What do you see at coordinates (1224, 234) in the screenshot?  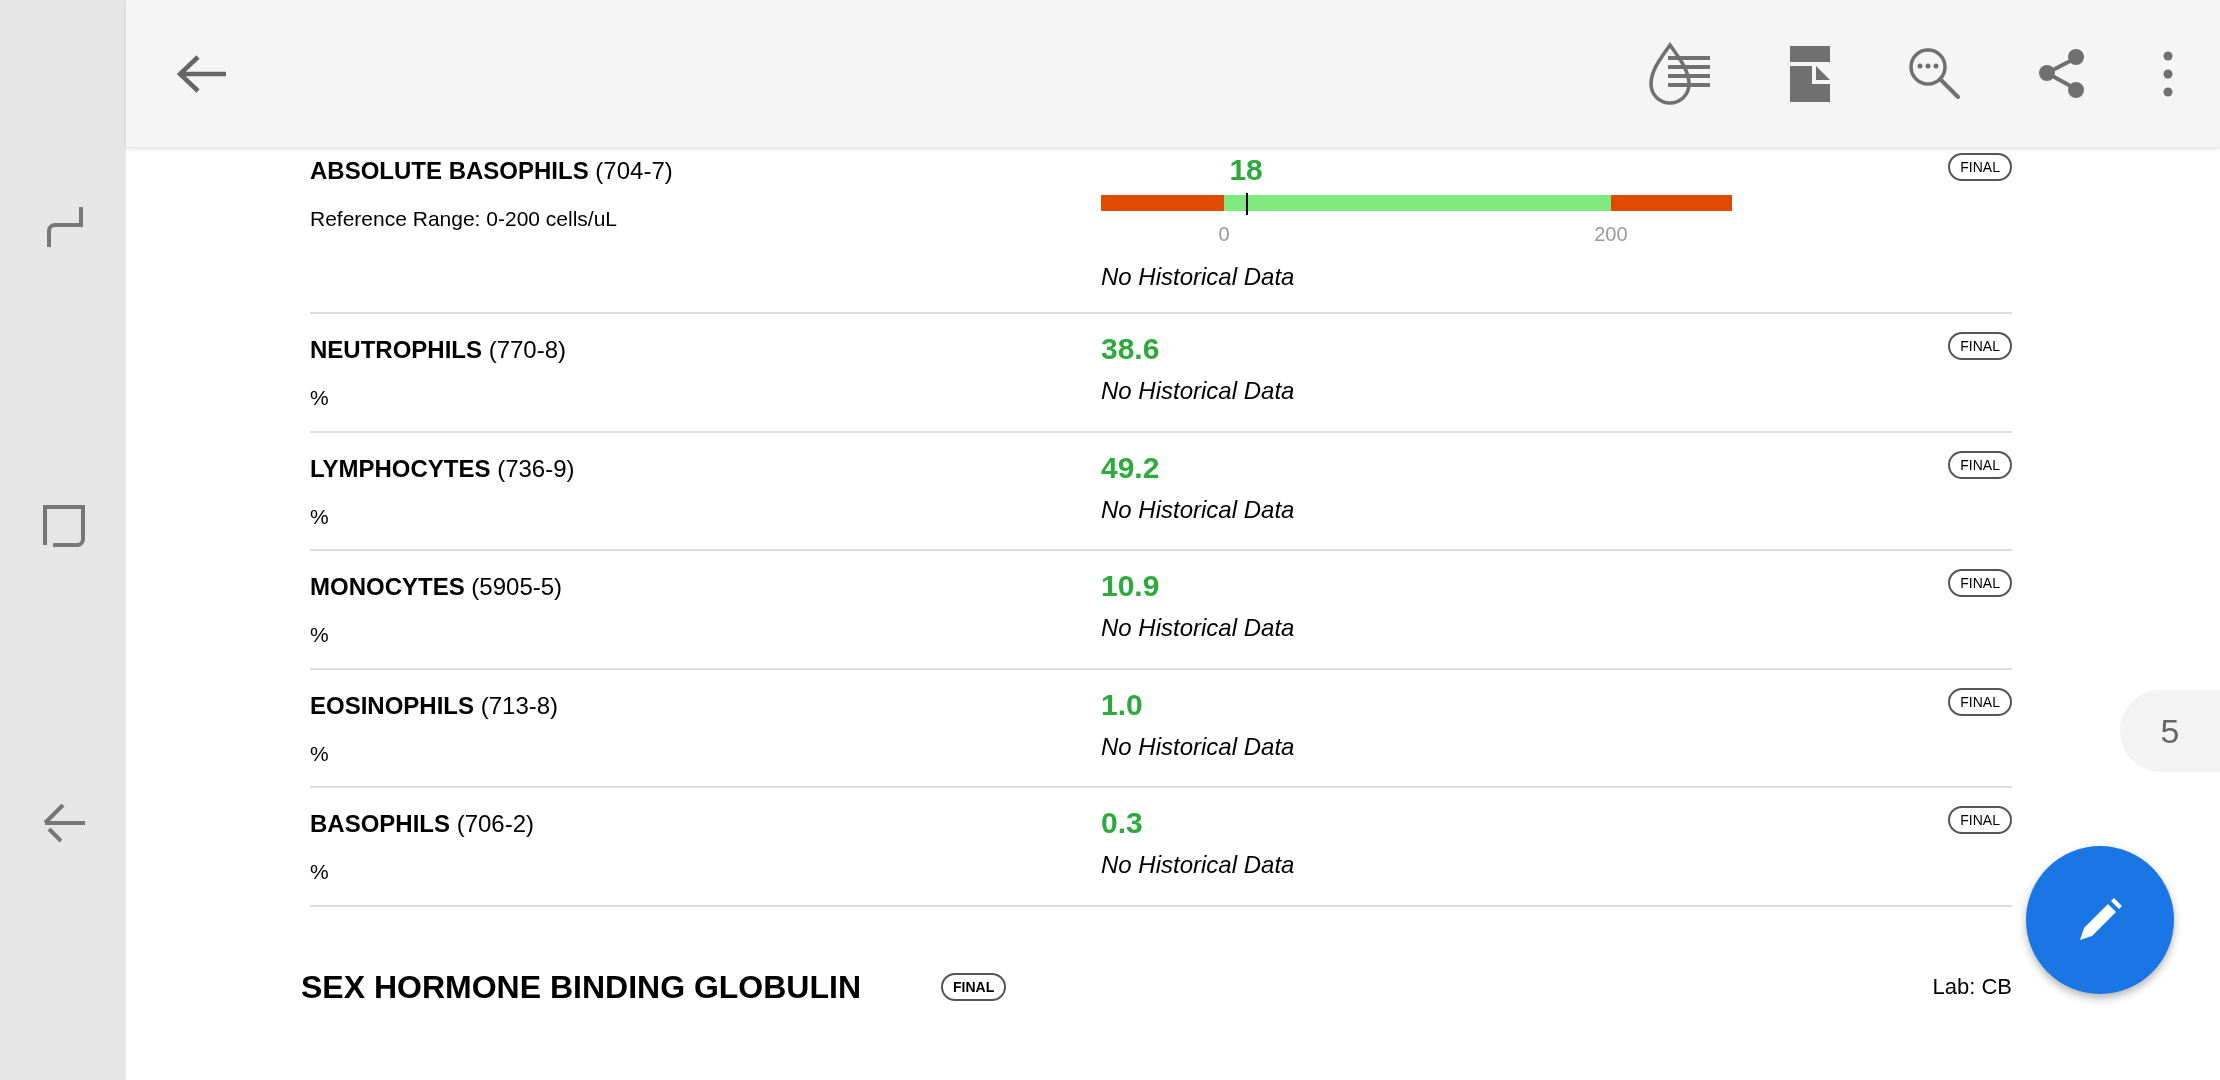 I see `tick-label: 0` at bounding box center [1224, 234].